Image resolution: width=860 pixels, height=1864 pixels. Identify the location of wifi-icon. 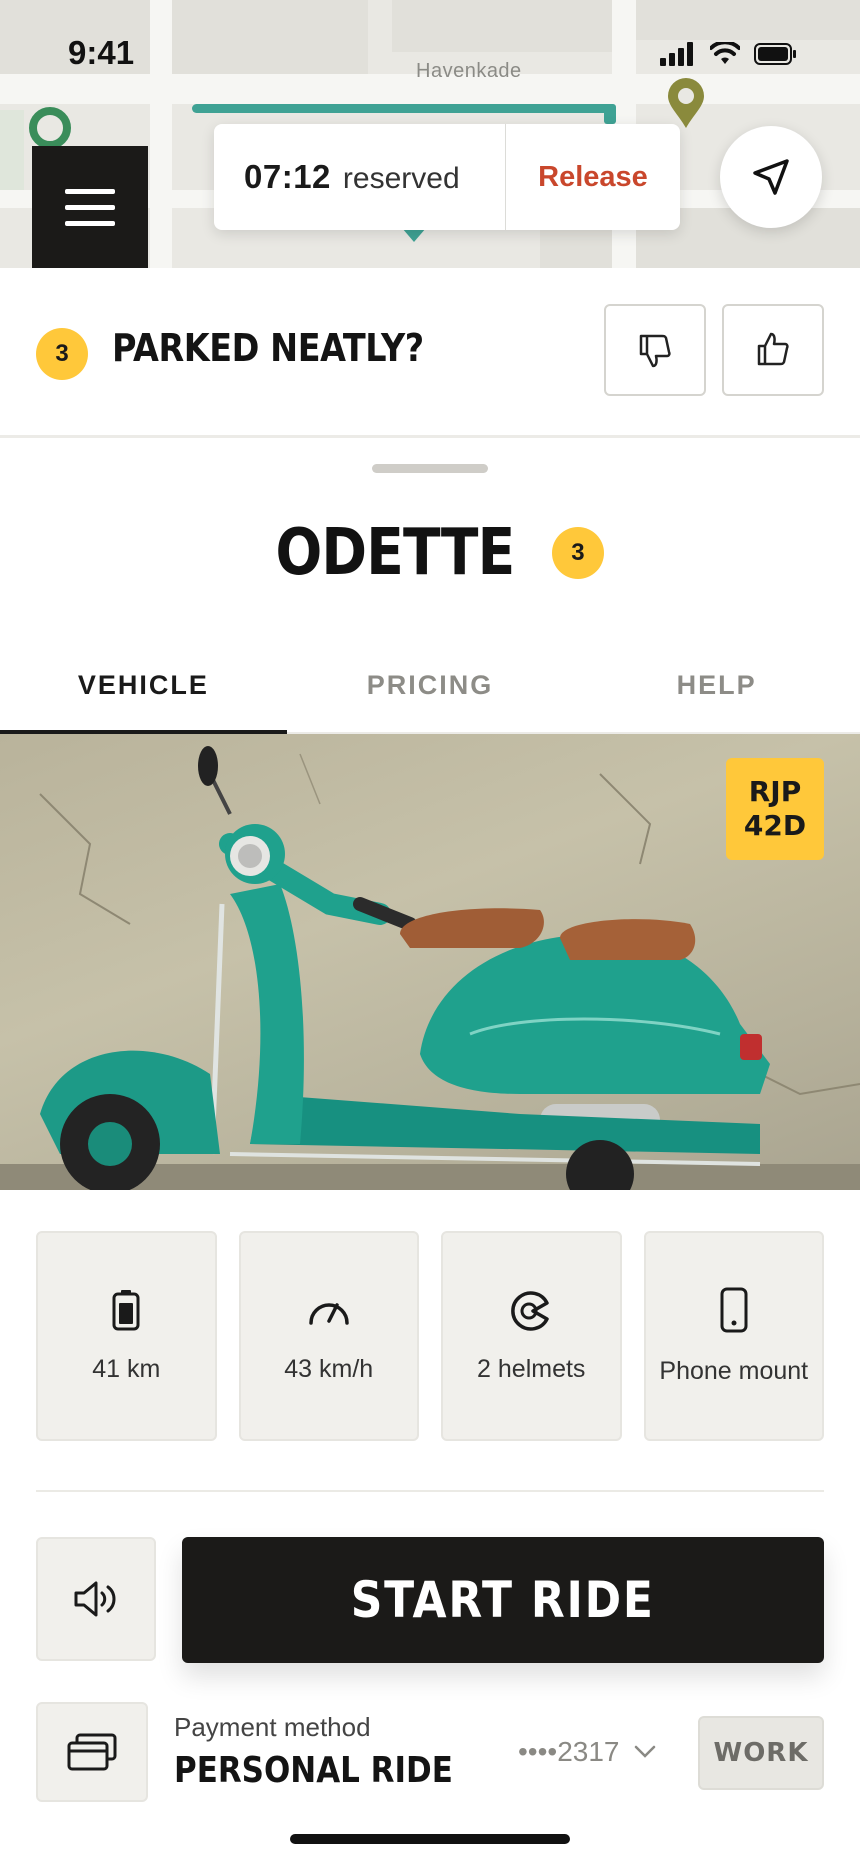
(725, 53).